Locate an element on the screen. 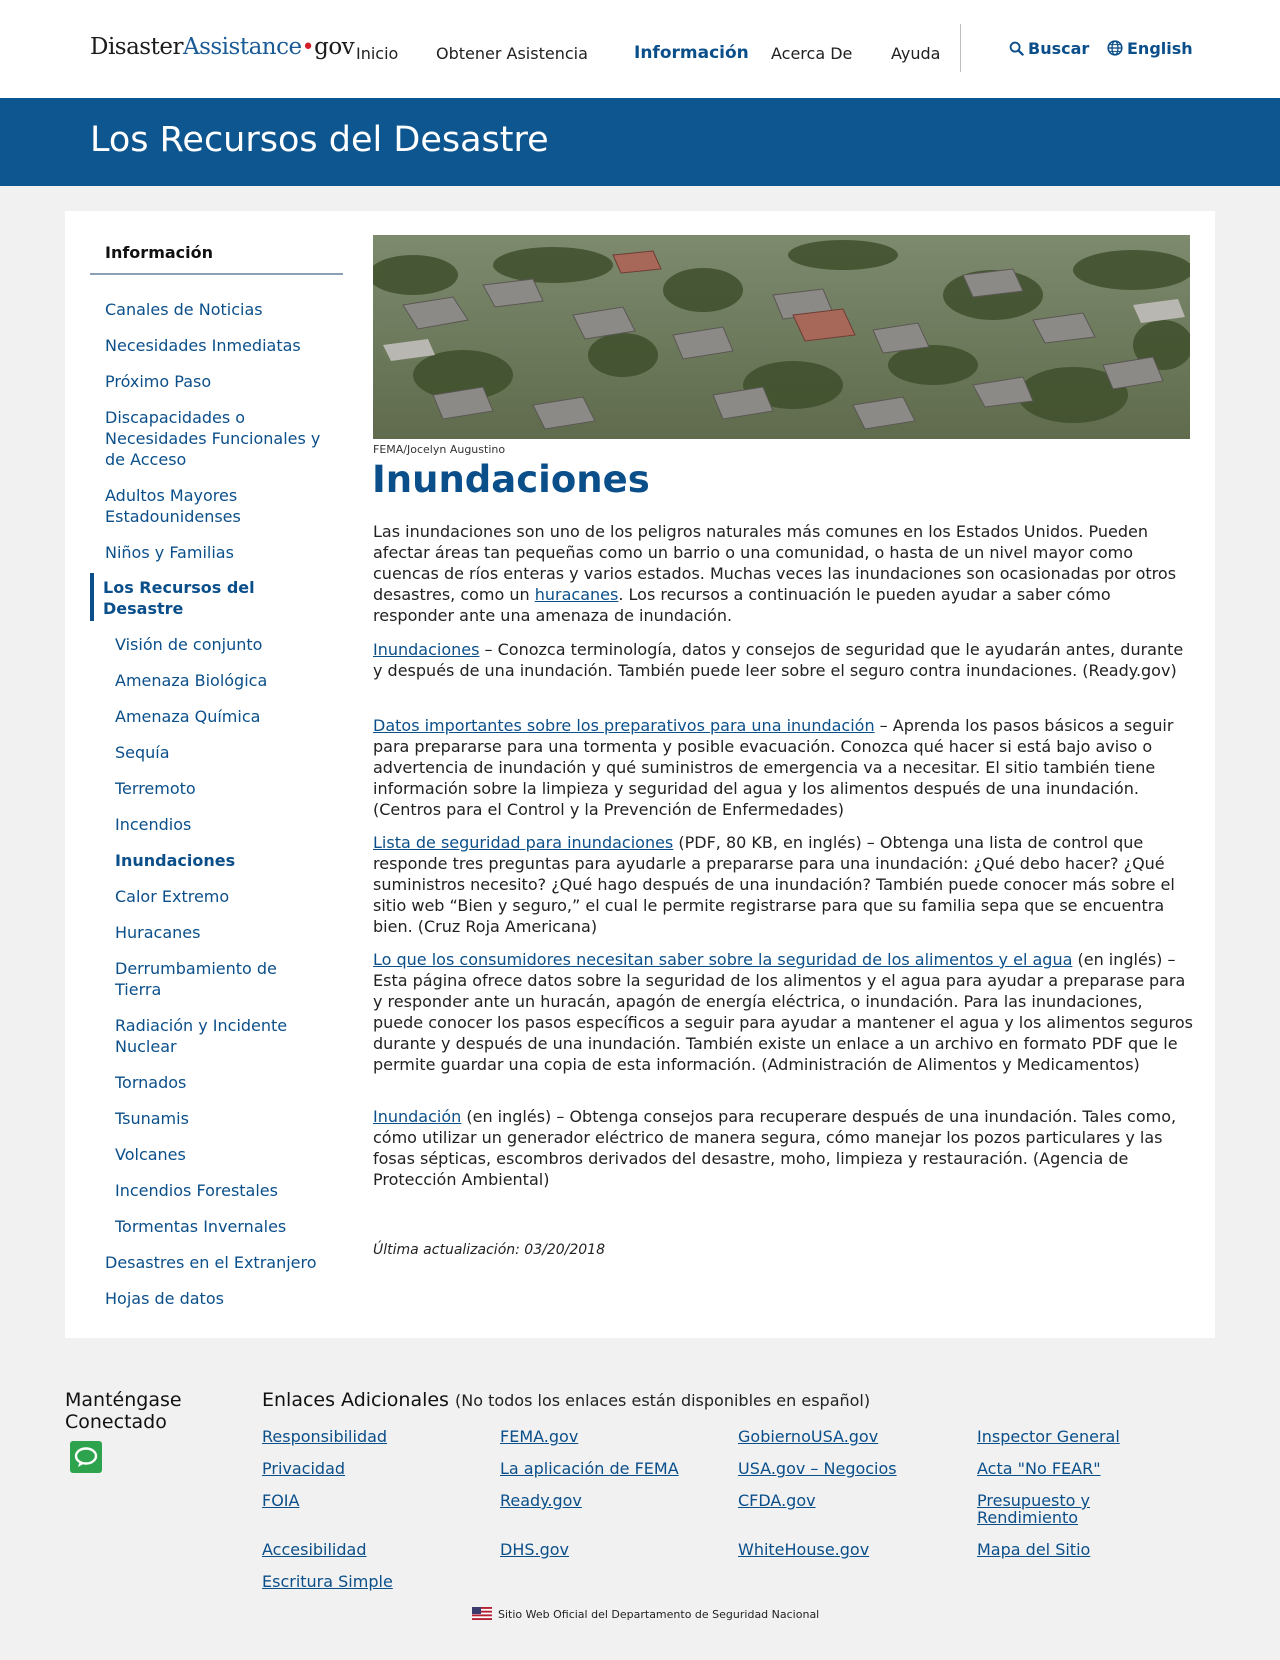 This screenshot has width=1280, height=1660. resource-link-lista-seguridad: Lista de seguridad para inundaciones is located at coordinates (523, 842).